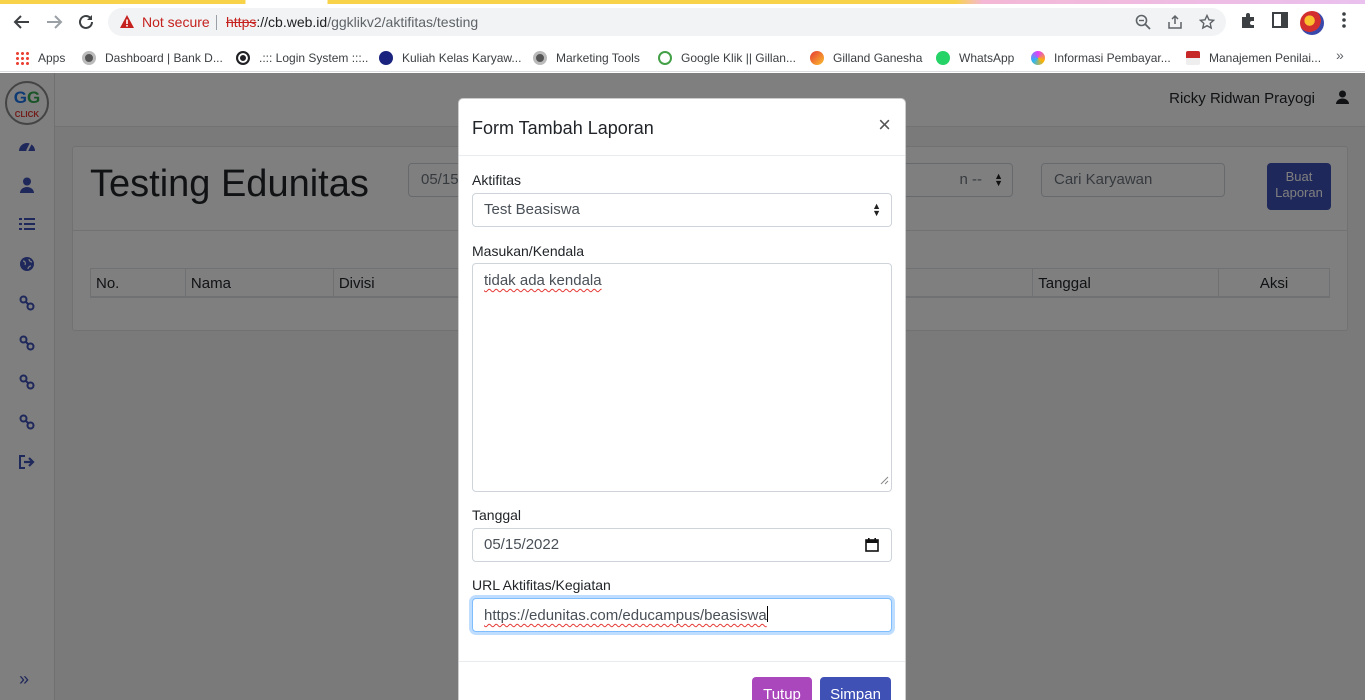  What do you see at coordinates (682, 615) in the screenshot?
I see `url-input: https://edunitas.com/educampus/beasiswa` at bounding box center [682, 615].